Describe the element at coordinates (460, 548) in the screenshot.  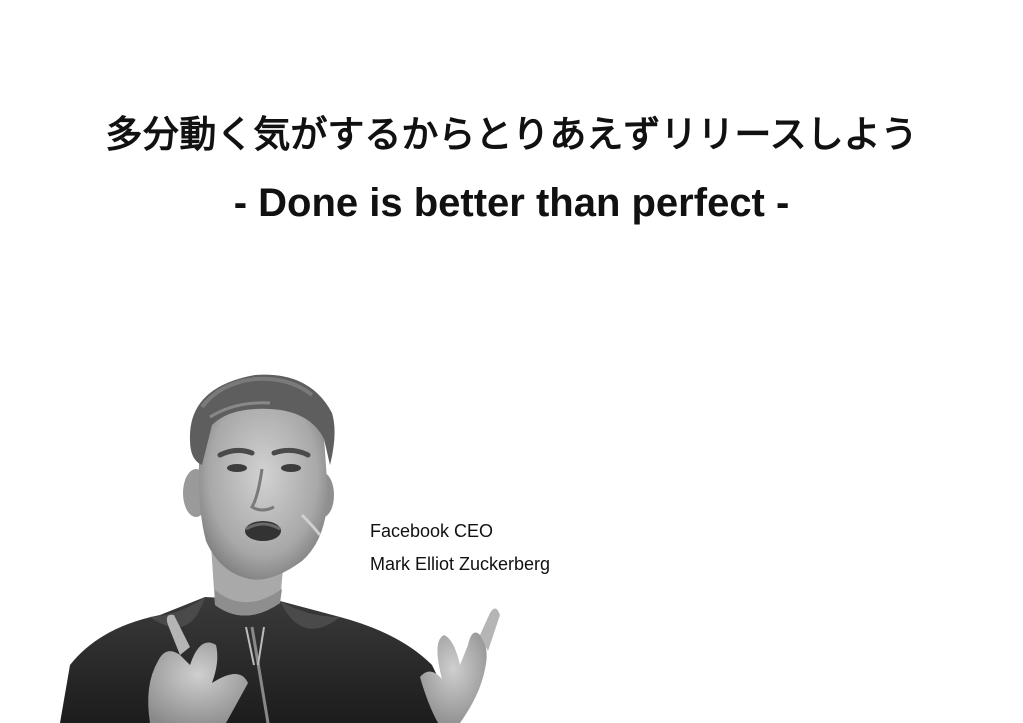
I see `attribution: Facebook CEO Mark Elliot Zuckerberg` at that location.